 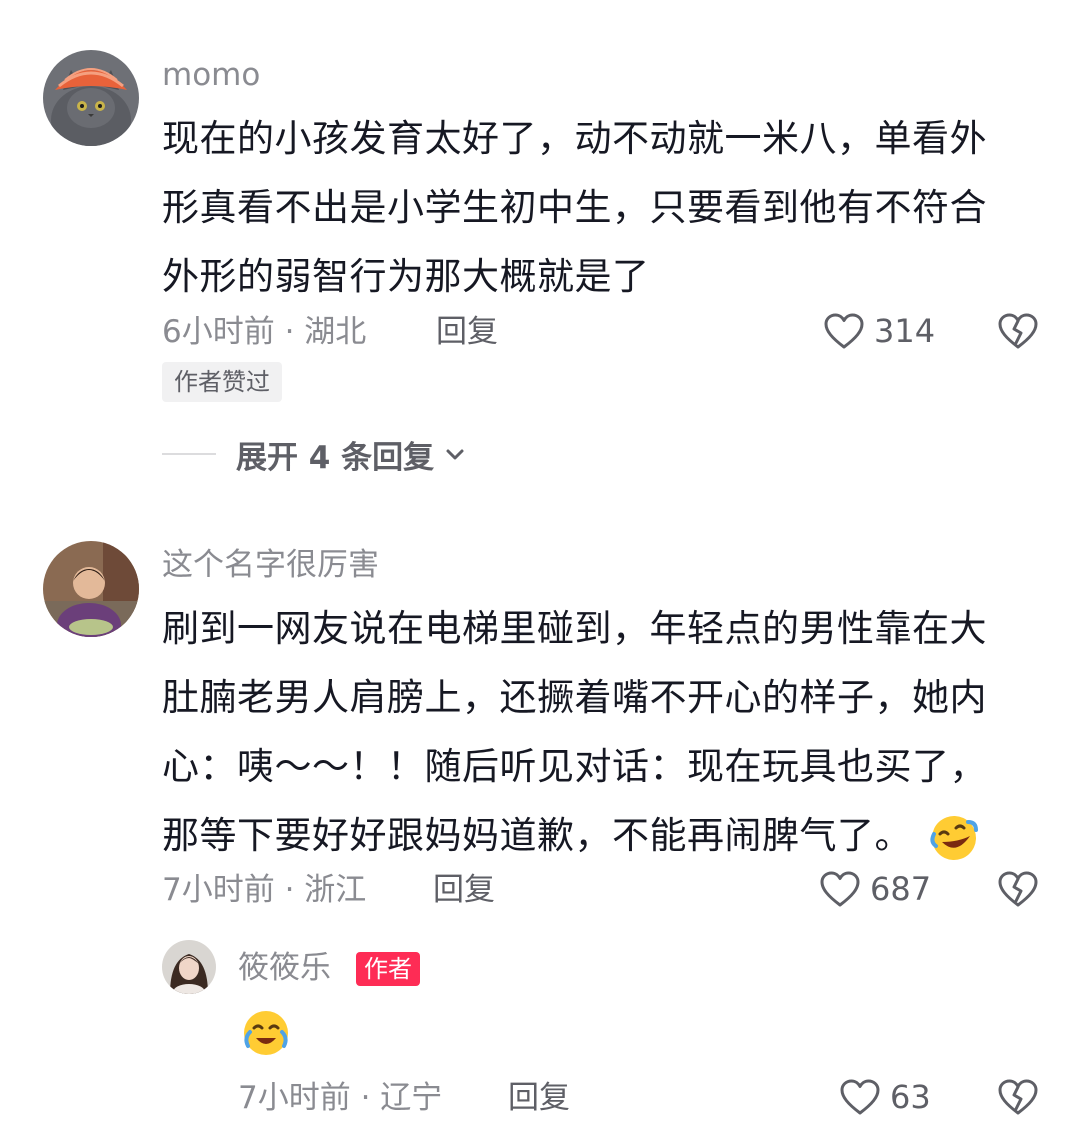 I want to click on like-count: 687, so click(x=901, y=889).